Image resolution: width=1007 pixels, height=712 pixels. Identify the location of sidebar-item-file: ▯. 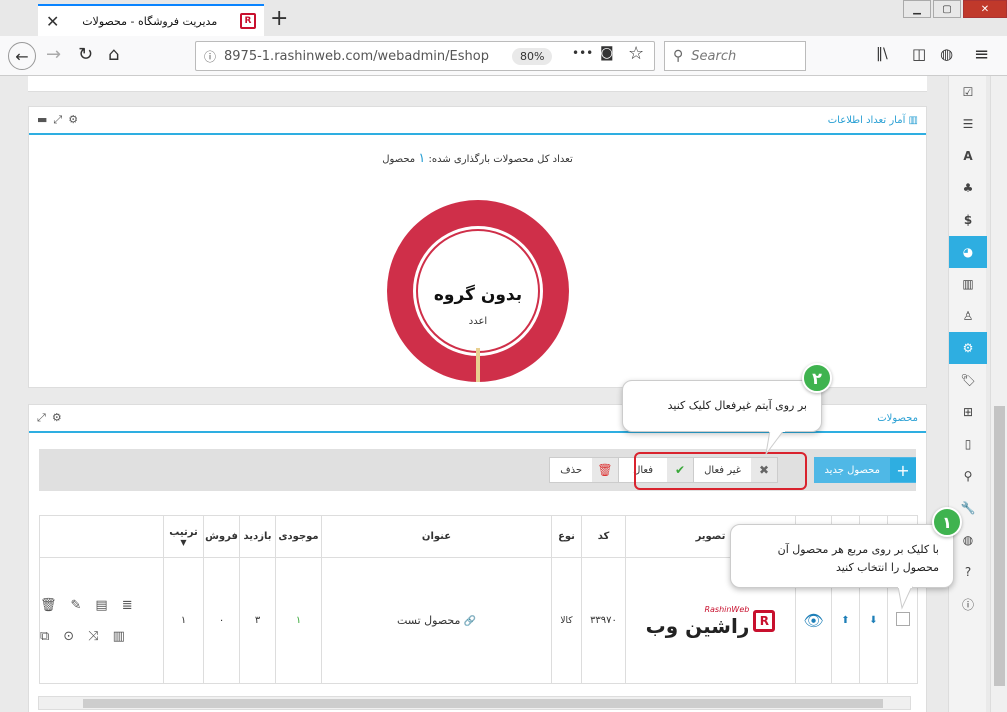
(968, 444).